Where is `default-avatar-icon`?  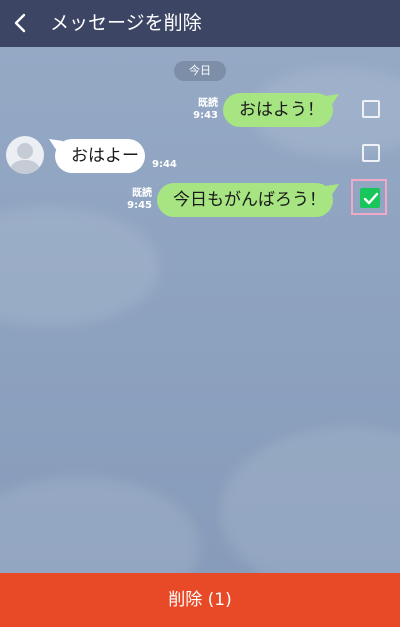
default-avatar-icon is located at coordinates (25, 158).